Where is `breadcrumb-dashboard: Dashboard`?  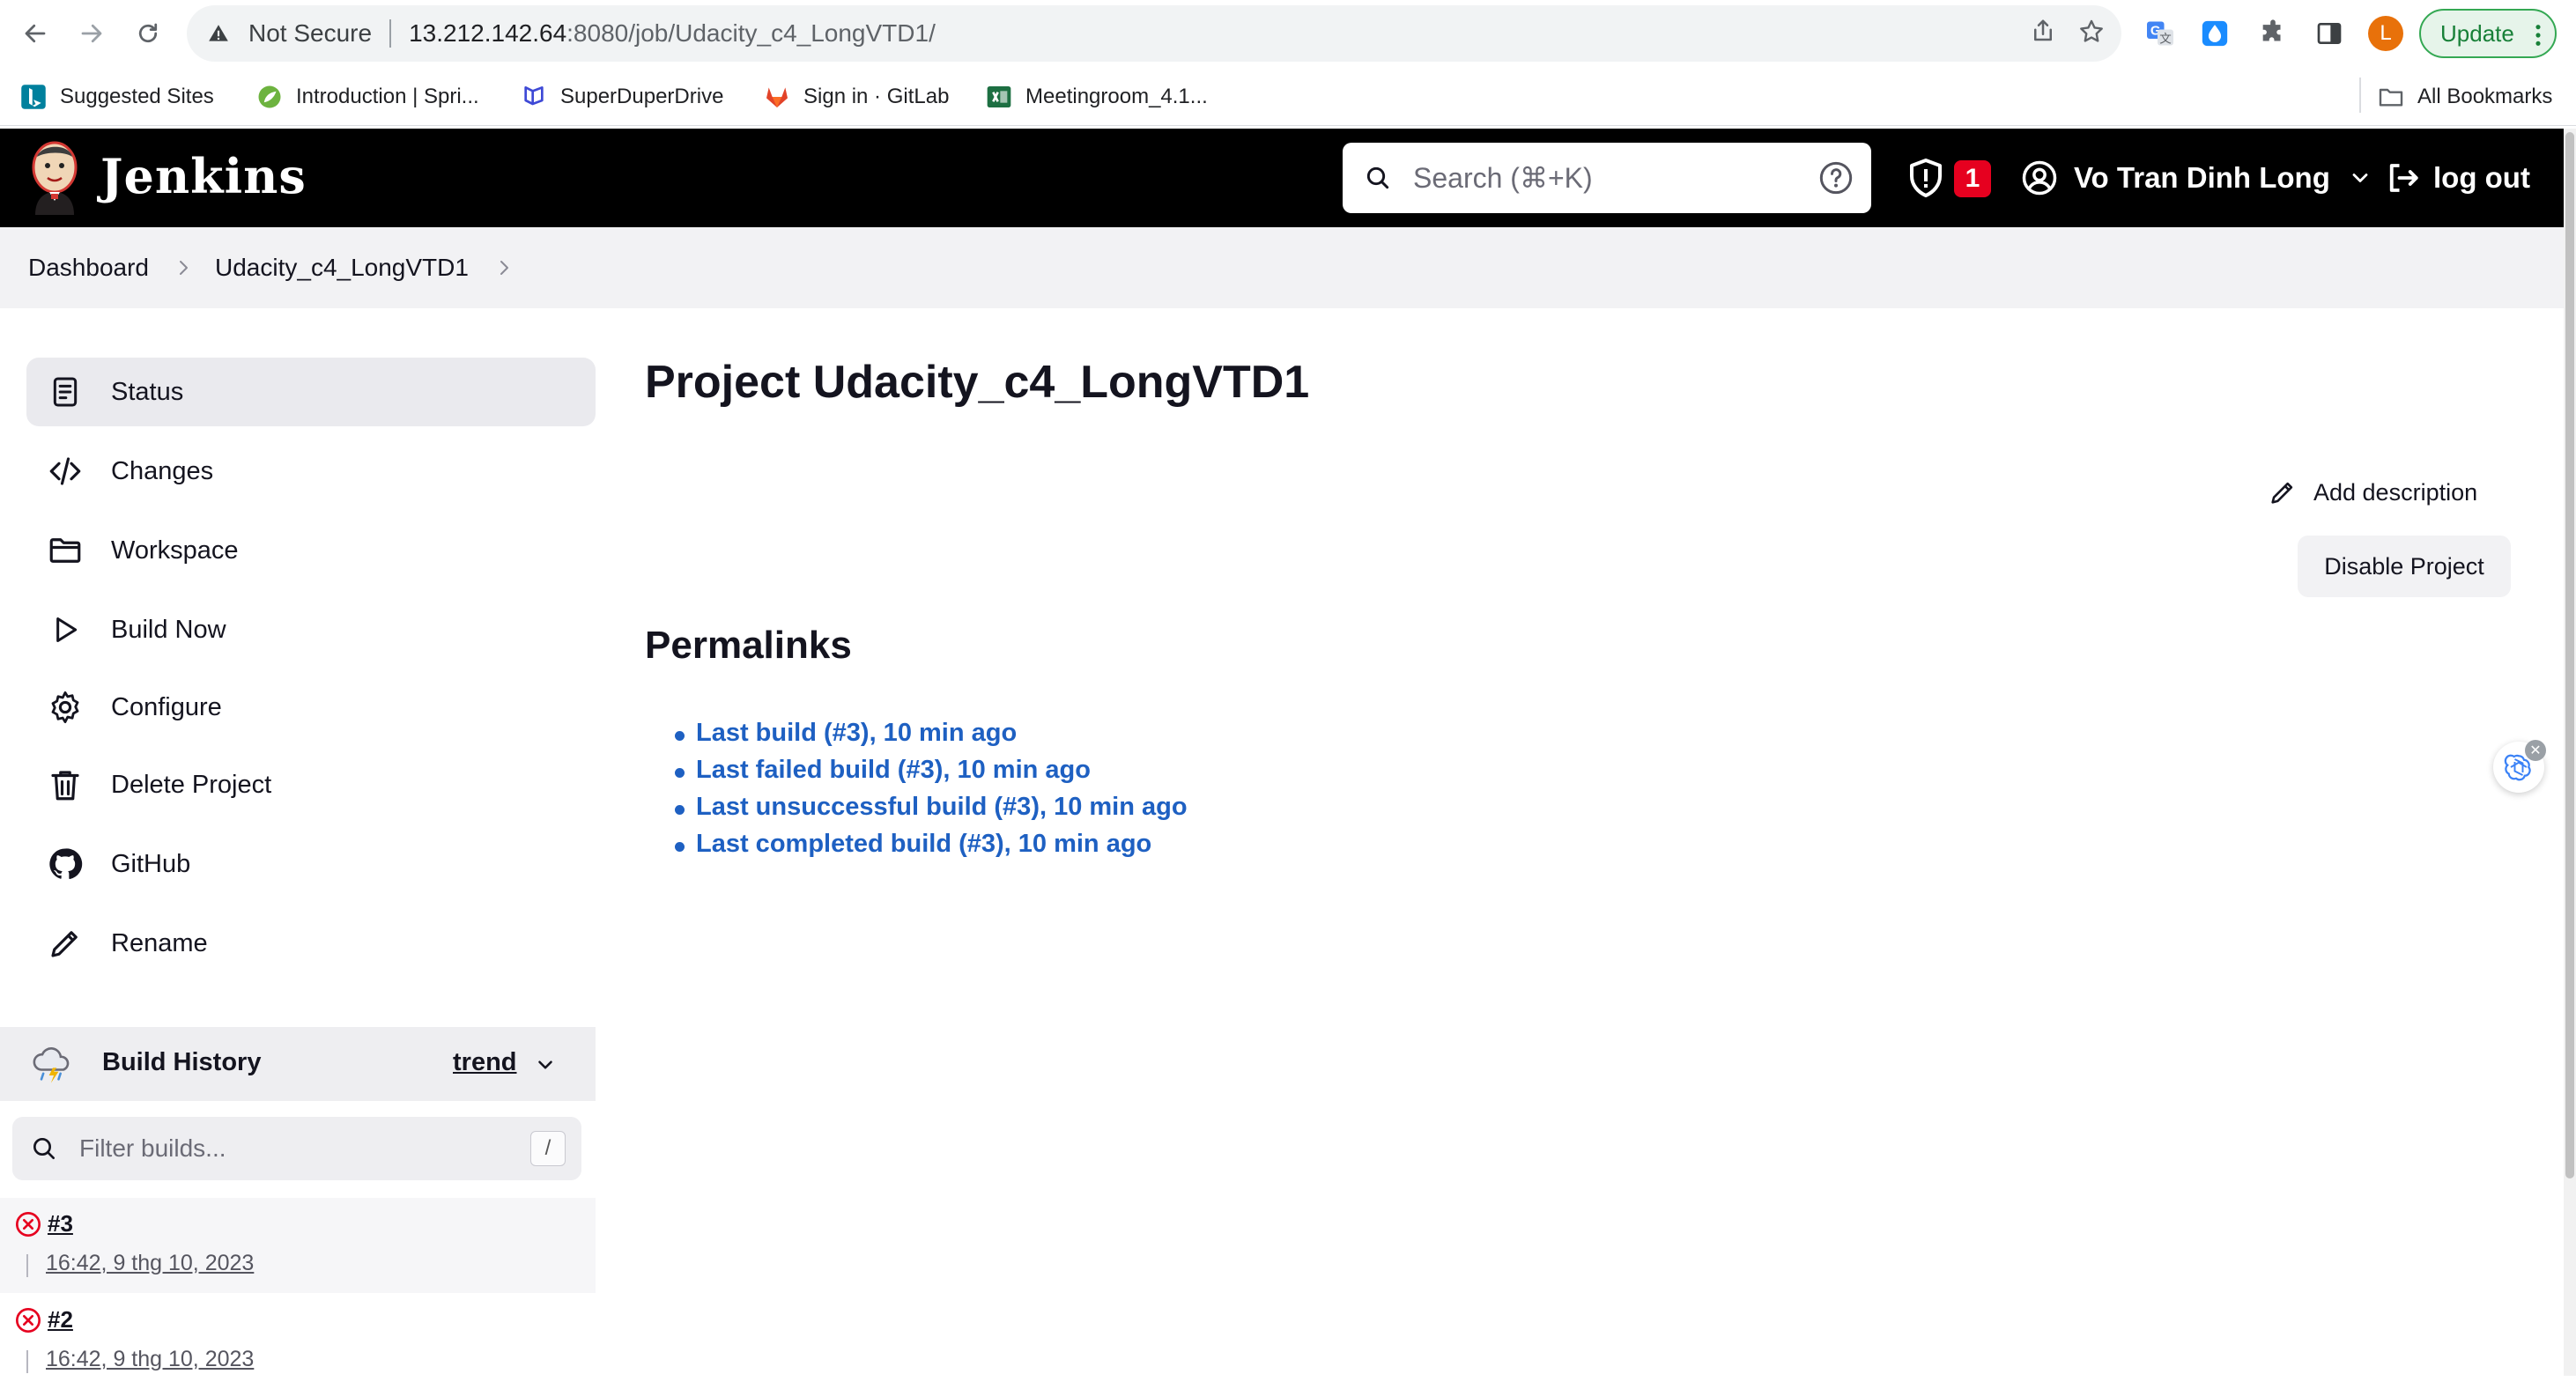
breadcrumb-dashboard: Dashboard is located at coordinates (89, 268).